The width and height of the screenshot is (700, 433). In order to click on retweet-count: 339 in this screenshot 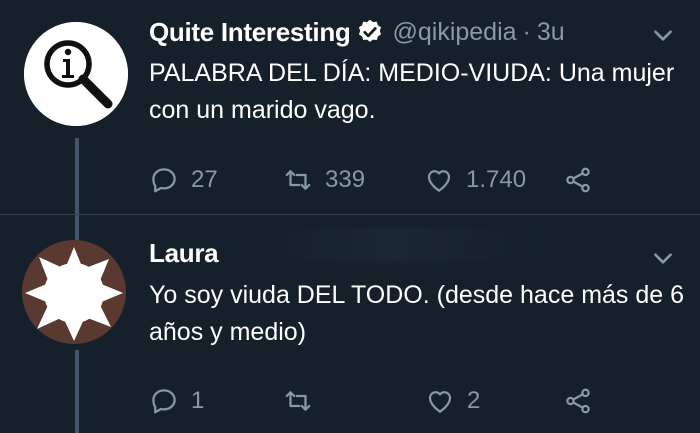, I will do `click(345, 179)`.